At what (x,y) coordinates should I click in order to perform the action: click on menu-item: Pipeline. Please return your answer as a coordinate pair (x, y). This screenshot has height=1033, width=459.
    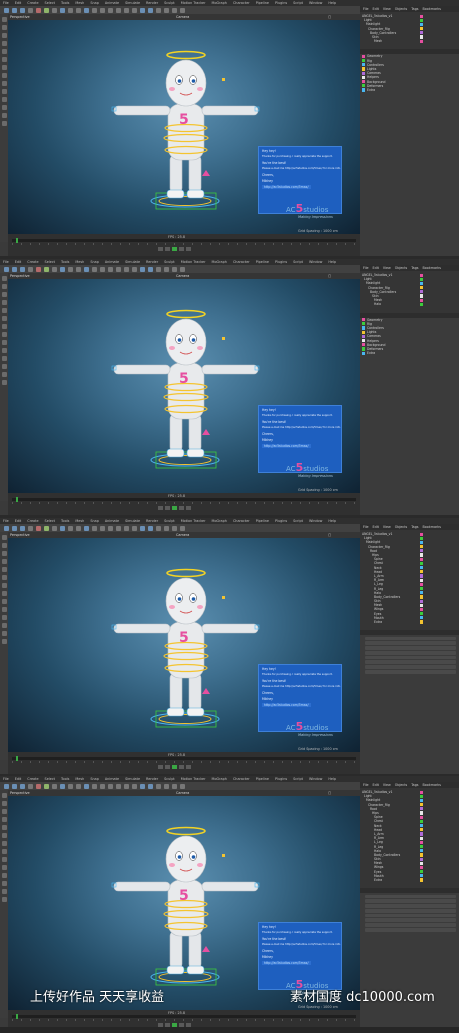
    Looking at the image, I should click on (262, 521).